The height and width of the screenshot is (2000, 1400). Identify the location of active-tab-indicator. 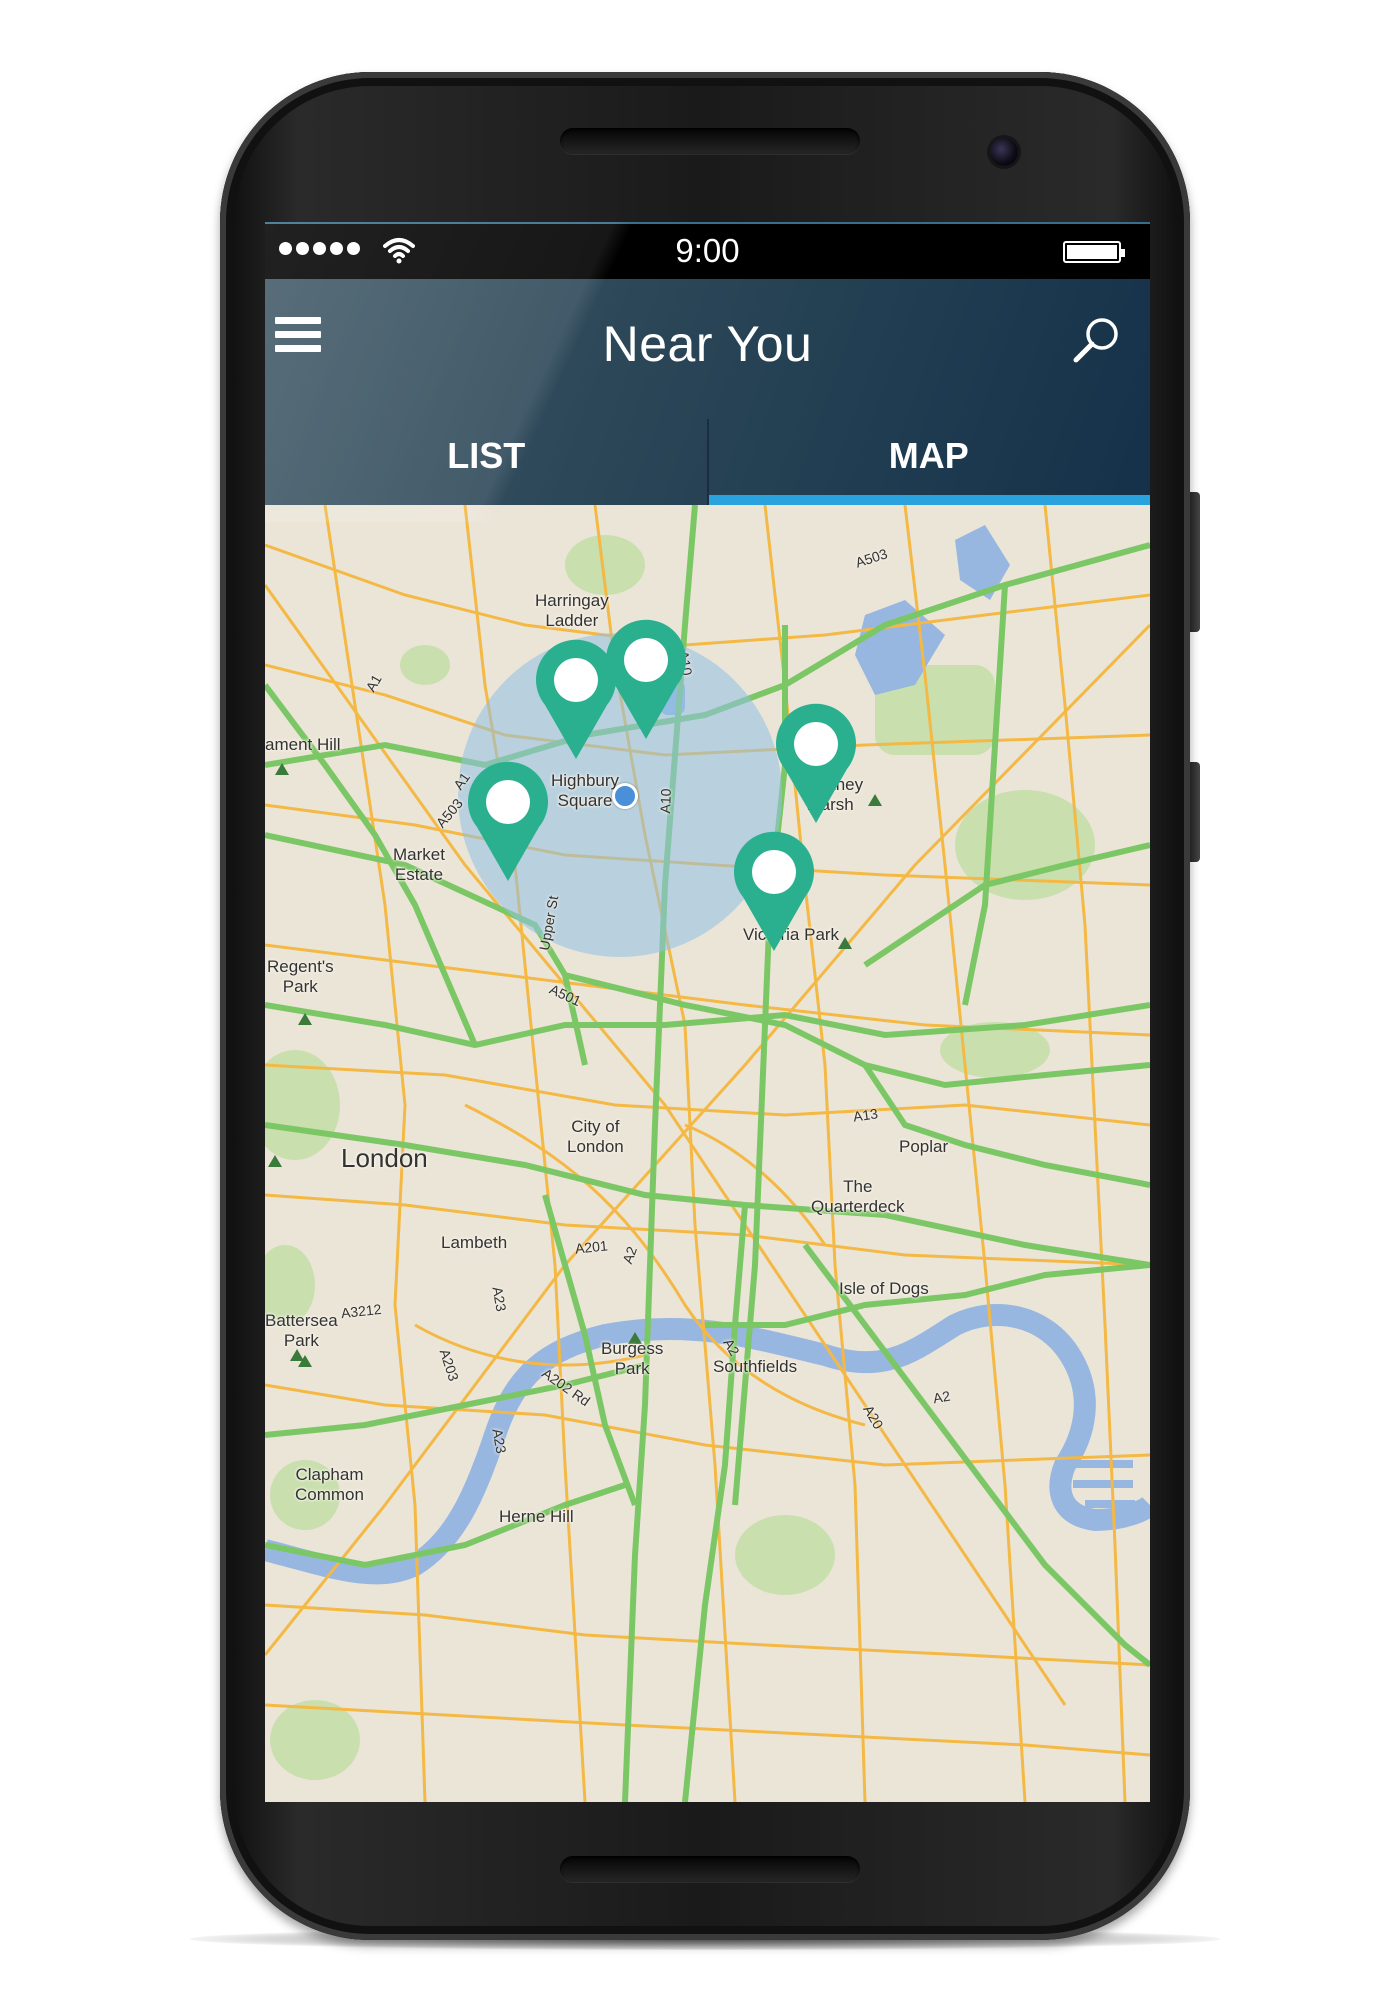
(929, 500).